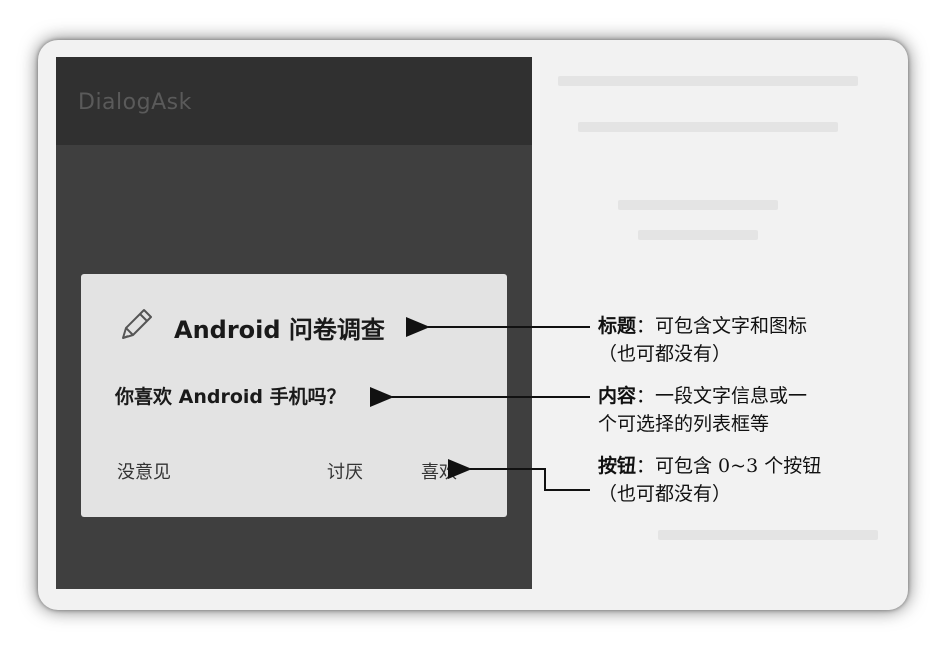  I want to click on annotation-buttons: 按钮：可包含 0~3 个按钮 （也可都没有）, so click(709, 480).